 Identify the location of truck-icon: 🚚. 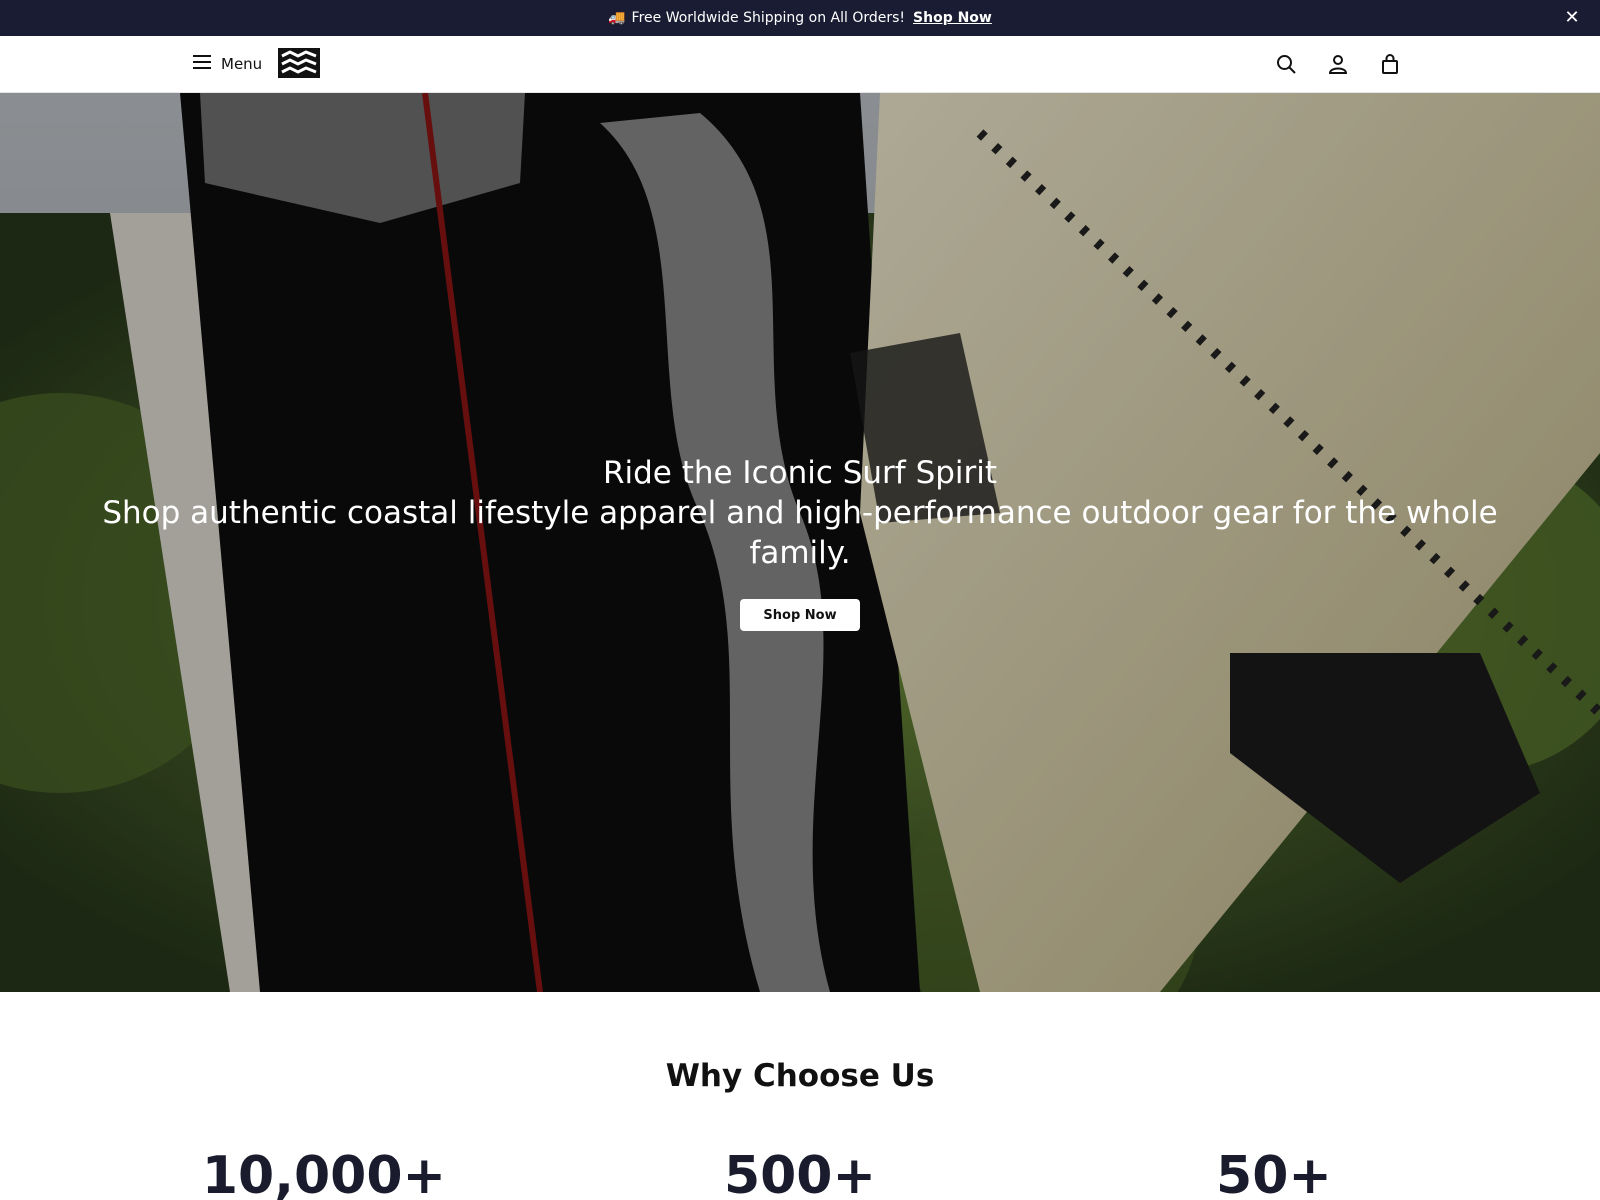
(617, 18).